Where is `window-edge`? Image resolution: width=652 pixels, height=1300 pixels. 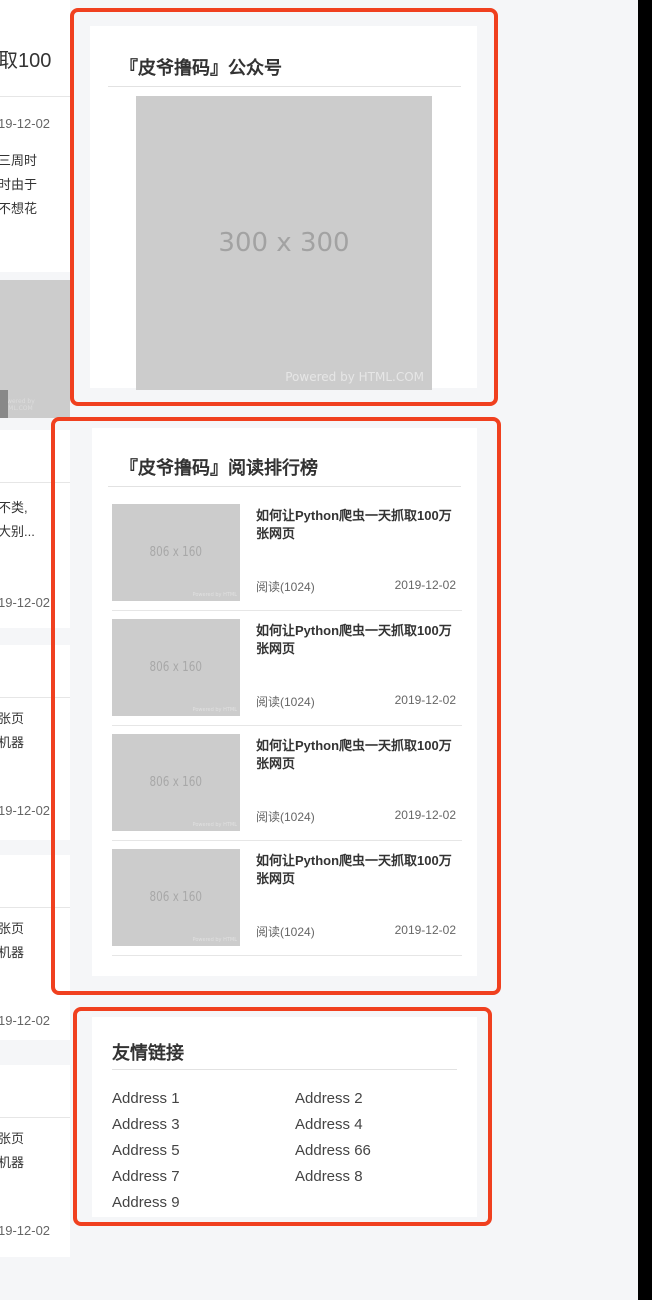
window-edge is located at coordinates (645, 650).